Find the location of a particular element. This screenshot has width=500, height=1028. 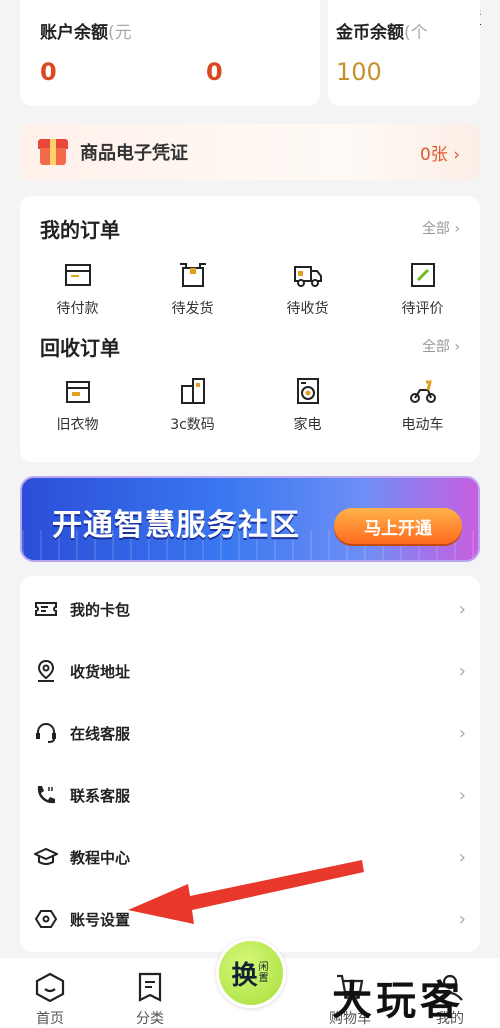

coin-balance-label: 金币余额(个 is located at coordinates (382, 33).